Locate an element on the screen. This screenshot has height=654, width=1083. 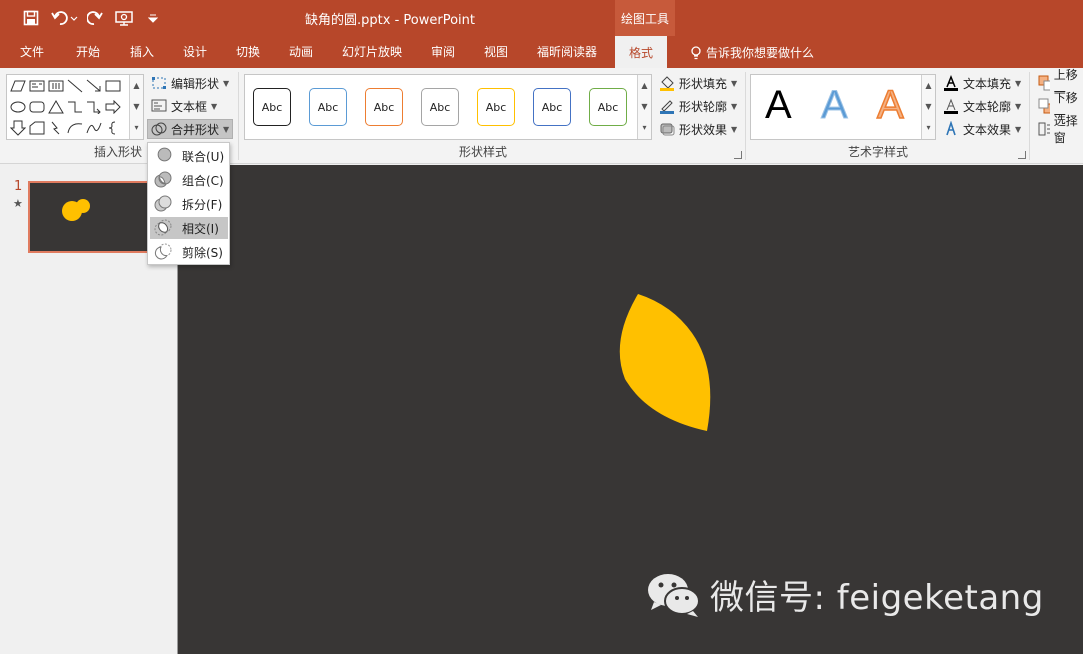
merge-shapes-button: 合并形状 ▼ is located at coordinates (190, 129).